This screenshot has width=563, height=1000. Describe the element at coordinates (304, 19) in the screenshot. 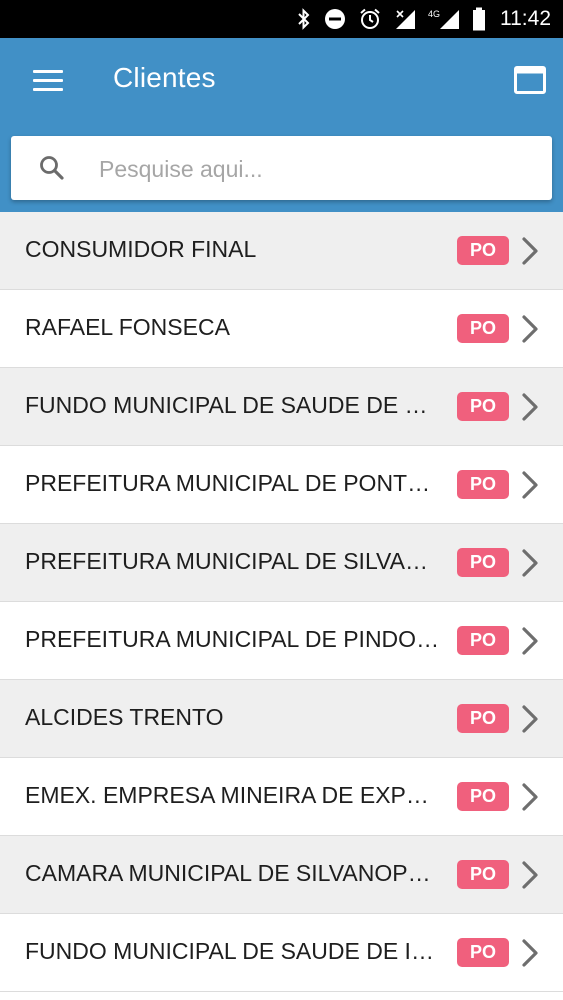

I see `bluetooth-icon` at that location.